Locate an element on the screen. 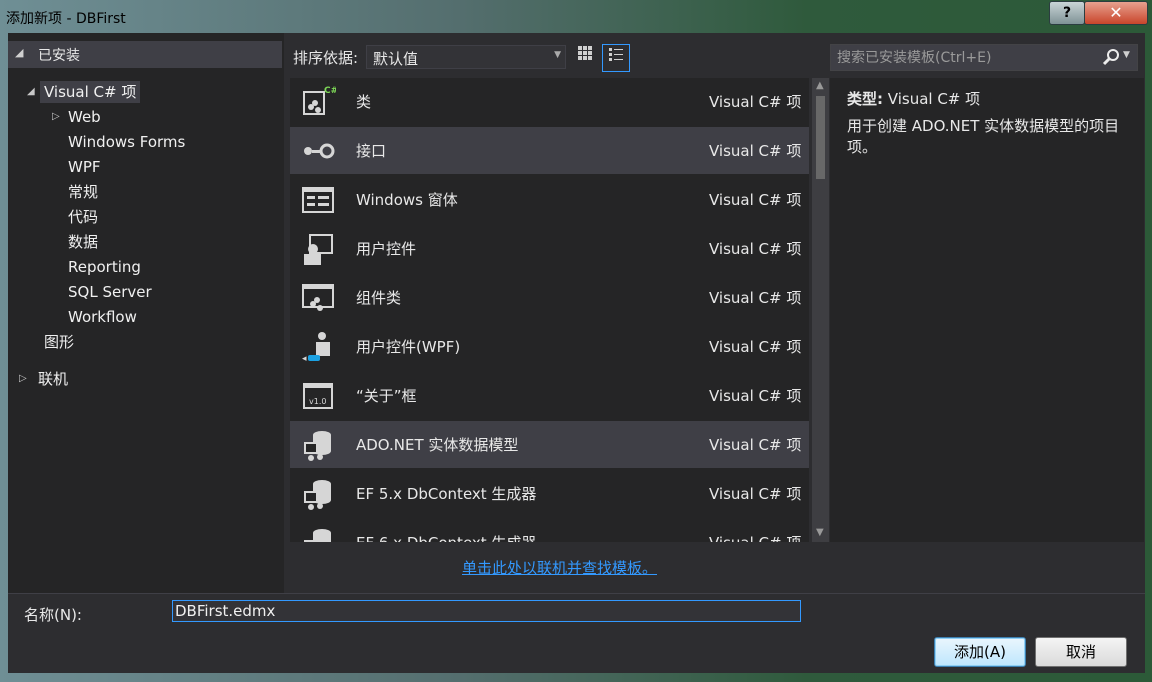 The width and height of the screenshot is (1152, 682). details-type-value: Visual C# 项 is located at coordinates (934, 99).